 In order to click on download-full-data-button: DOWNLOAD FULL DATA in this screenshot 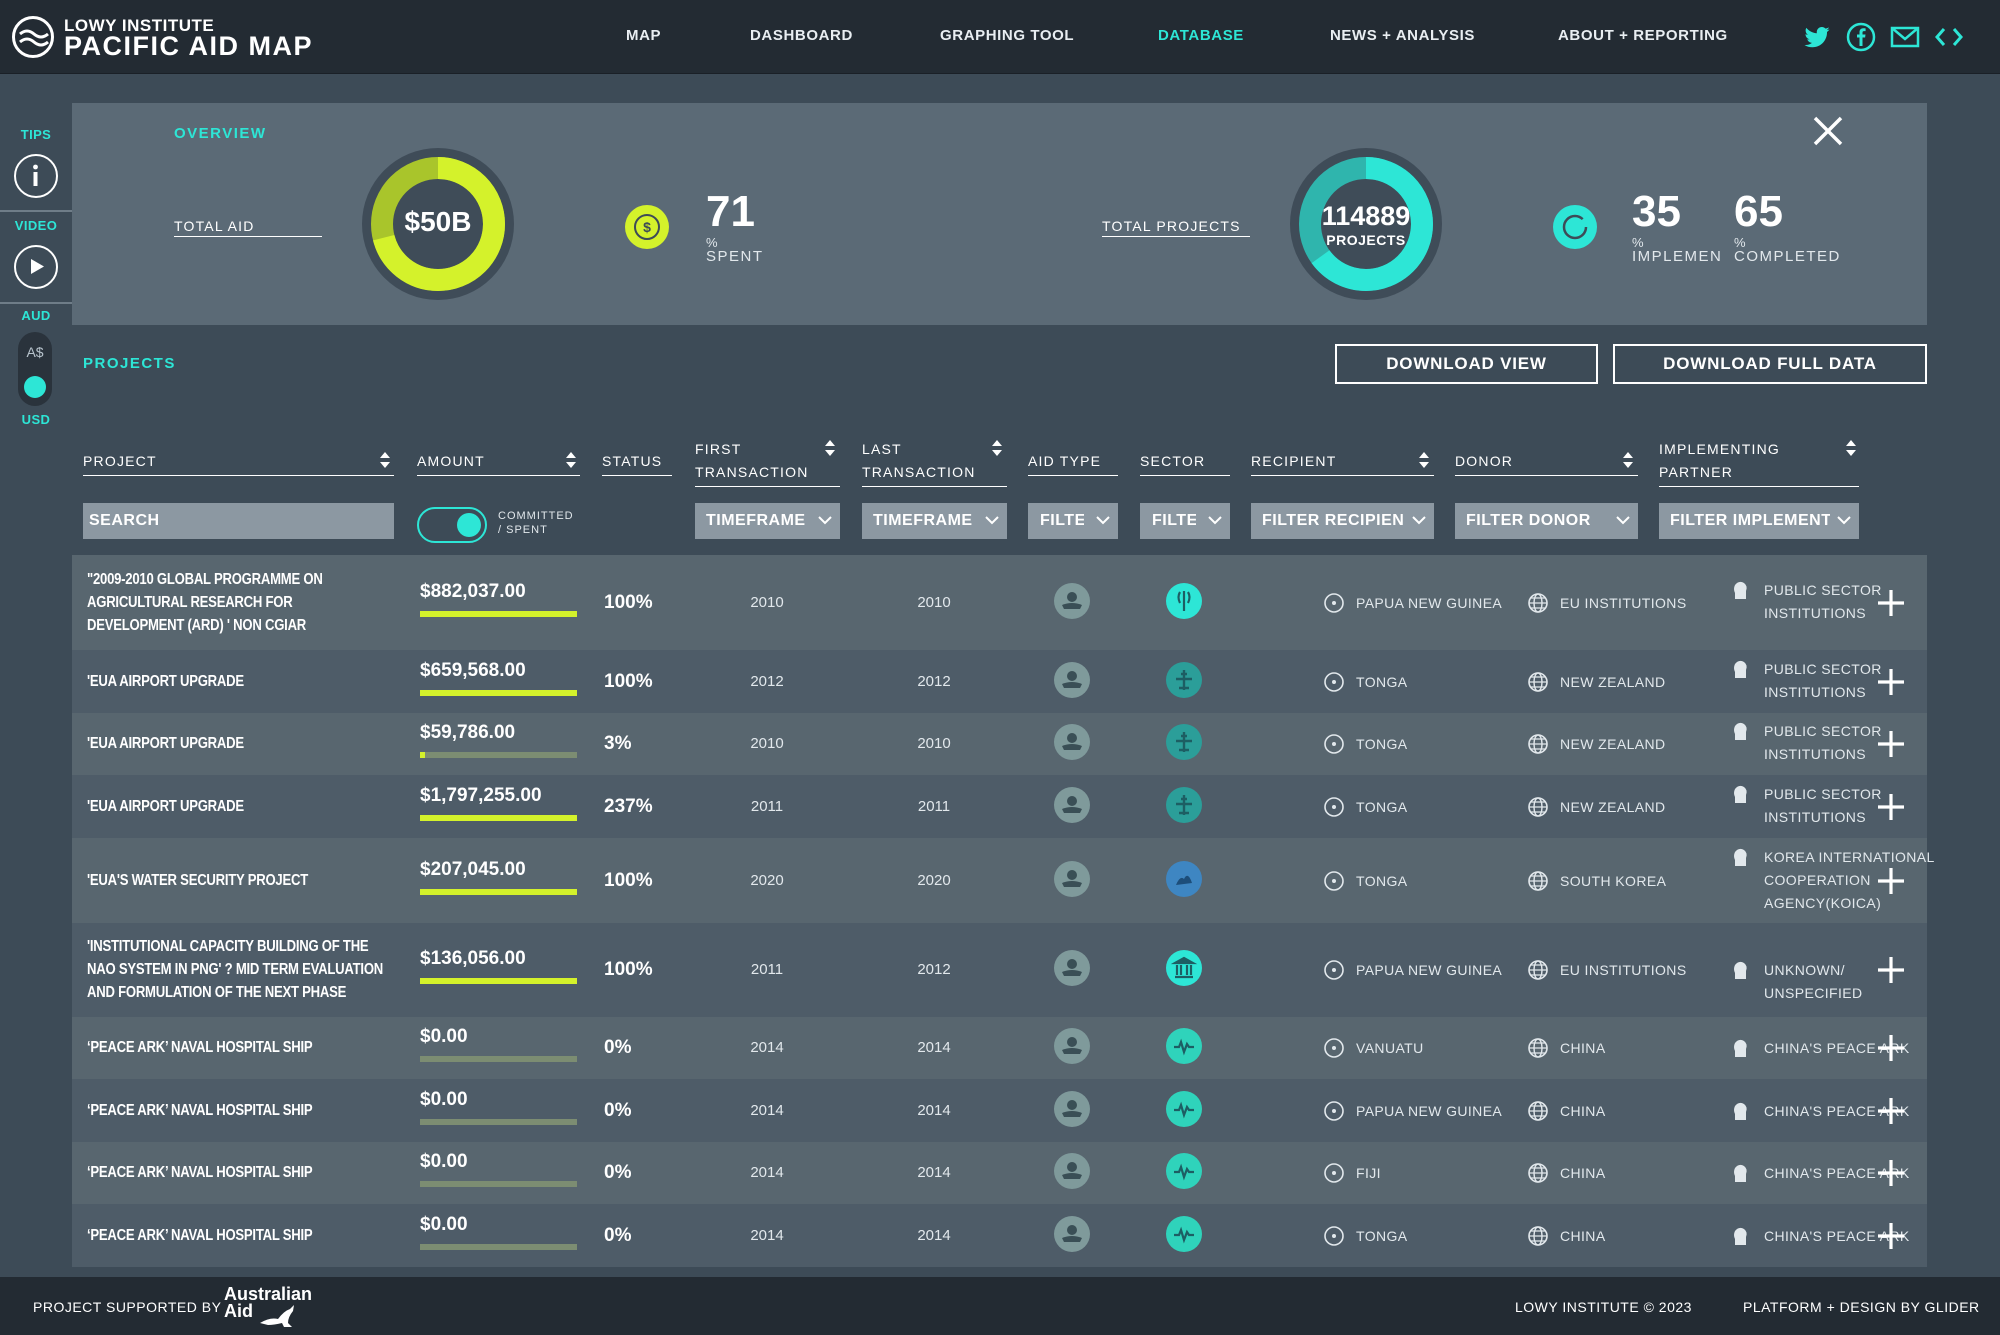, I will do `click(1770, 364)`.